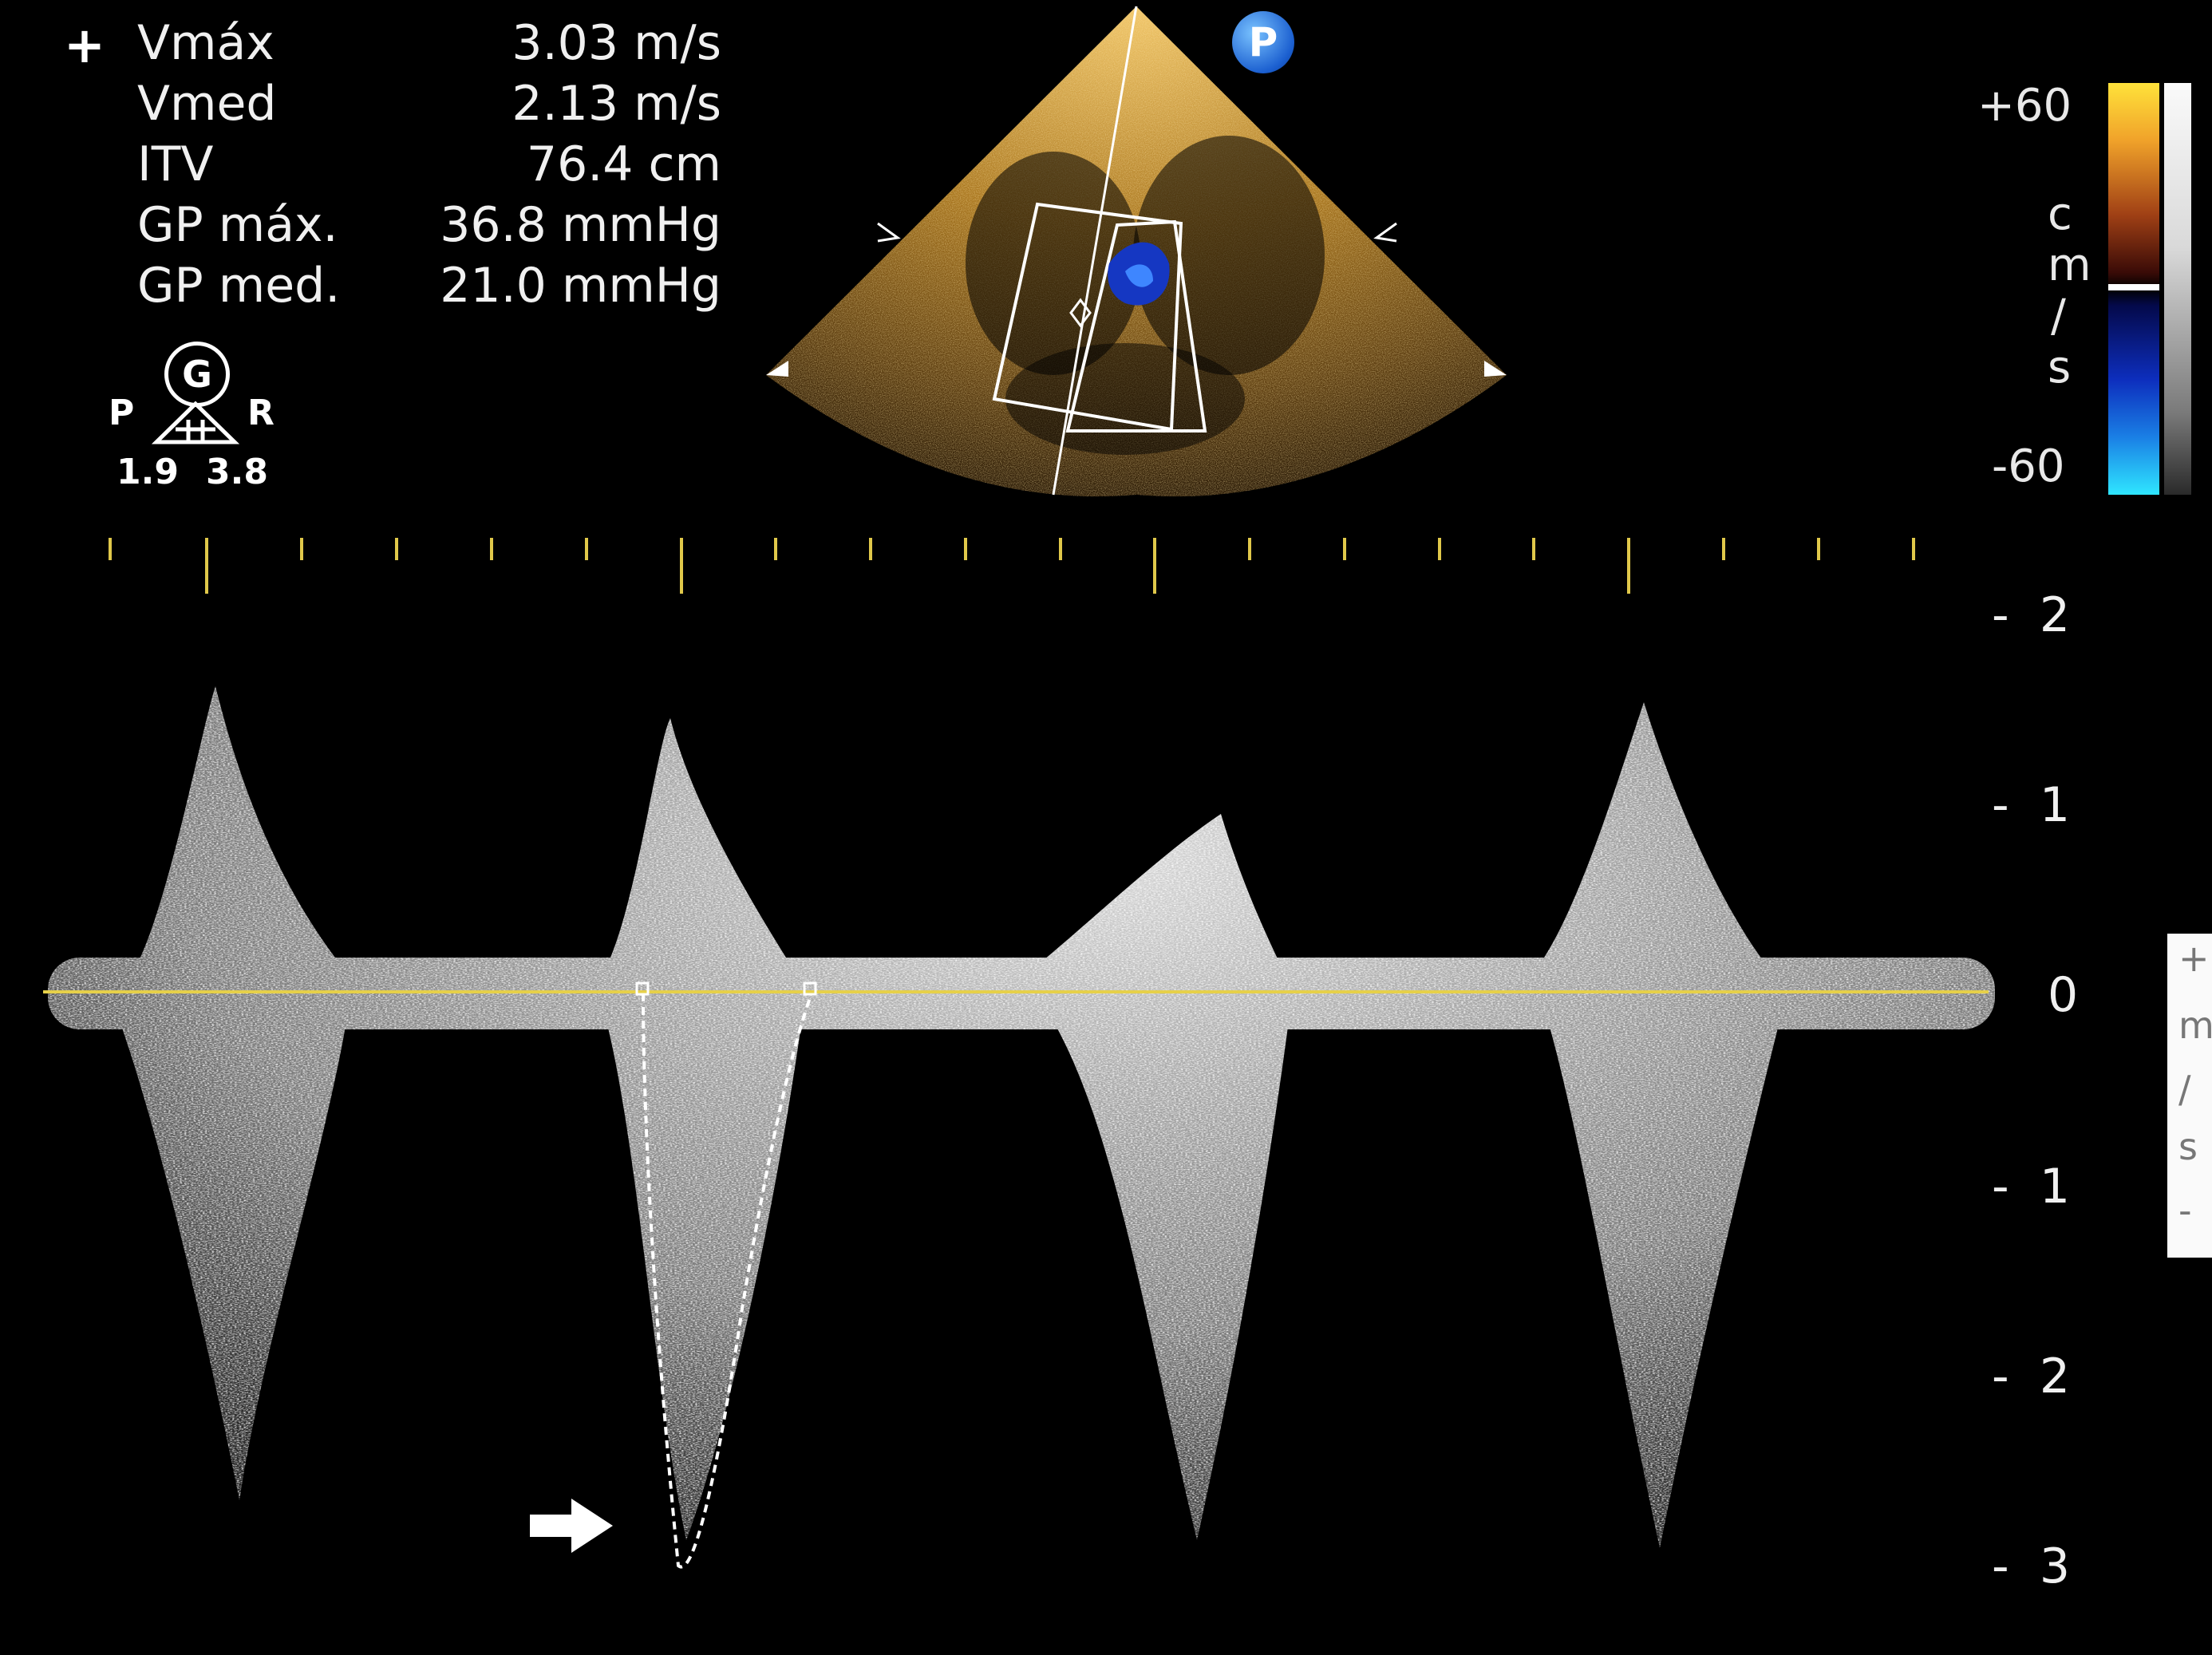  What do you see at coordinates (580, 286) in the screenshot?
I see `measure-value-gpmed: 21.0 mmHg` at bounding box center [580, 286].